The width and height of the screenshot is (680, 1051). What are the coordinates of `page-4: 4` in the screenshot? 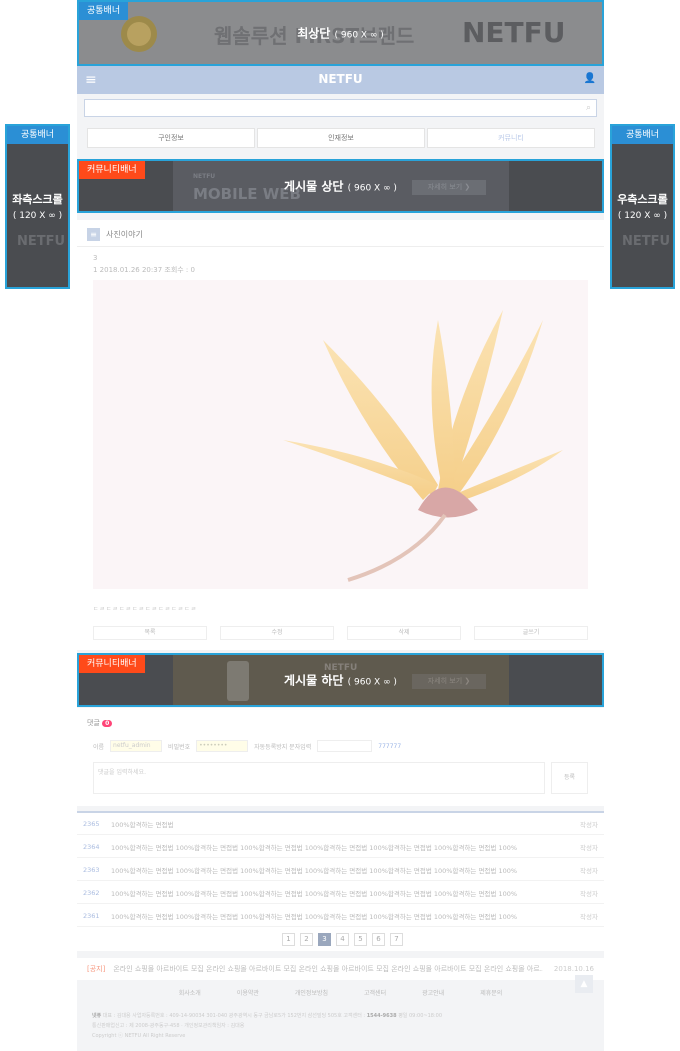 It's located at (342, 939).